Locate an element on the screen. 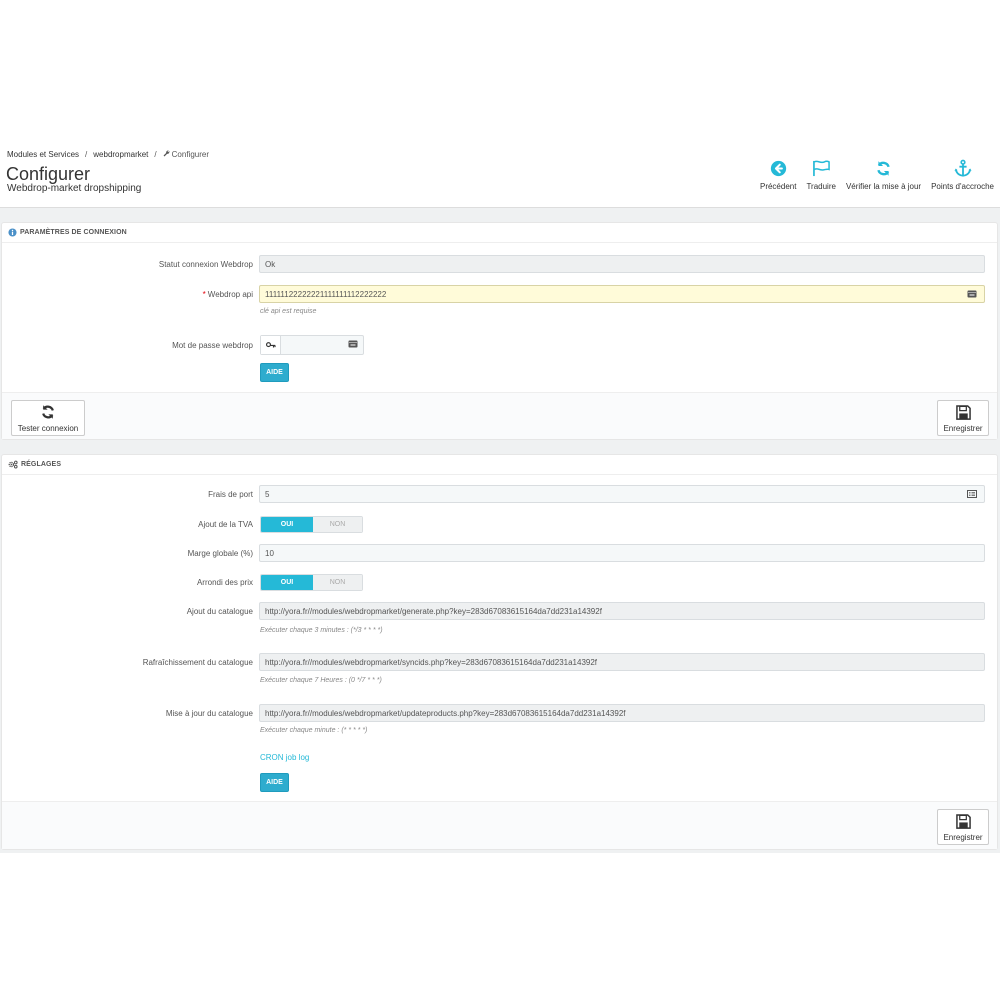 The image size is (1000, 1000). catalog-refresh-label: Rafraîchissement du catalogue is located at coordinates (197, 662).